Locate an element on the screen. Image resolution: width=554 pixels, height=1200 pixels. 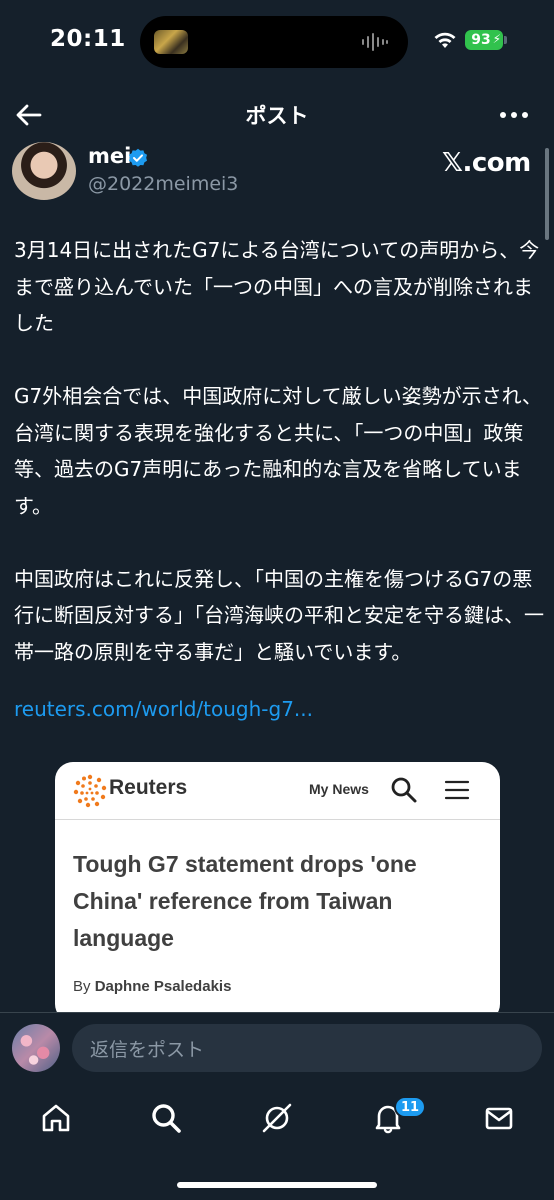
author-handle: @2022meimei3 is located at coordinates (163, 184).